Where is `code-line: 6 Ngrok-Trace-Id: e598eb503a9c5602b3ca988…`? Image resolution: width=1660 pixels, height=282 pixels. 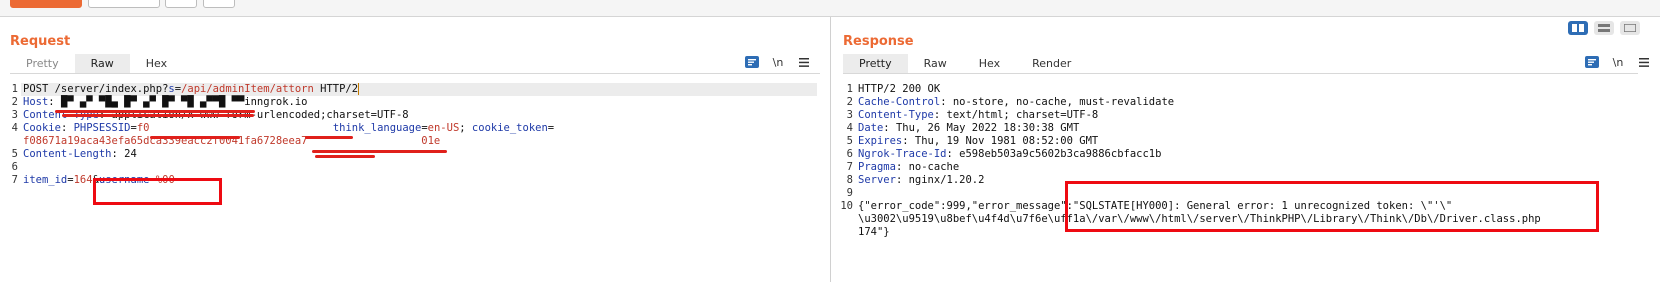
code-line: 6 Ngrok-Trace-Id: e598eb503a9c5602b3ca988… is located at coordinates (1245, 154).